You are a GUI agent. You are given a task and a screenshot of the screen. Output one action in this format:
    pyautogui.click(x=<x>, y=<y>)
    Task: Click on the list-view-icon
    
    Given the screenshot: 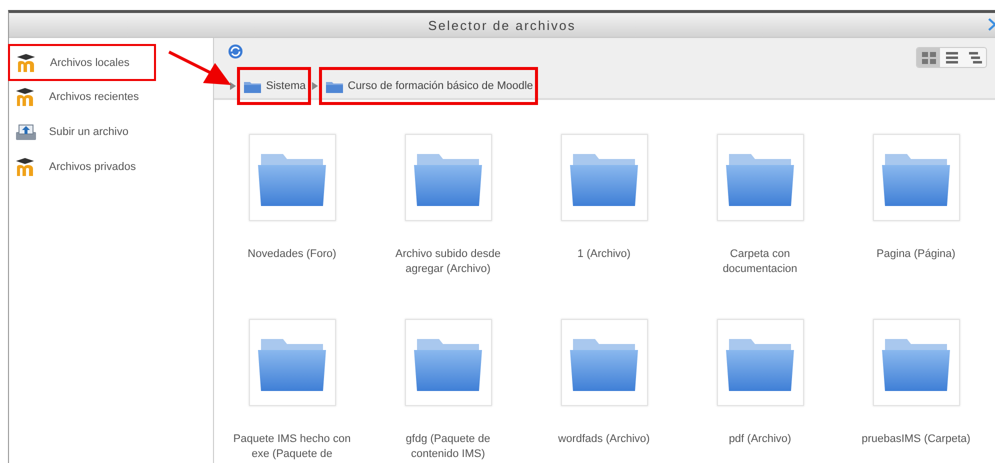 What is the action you would take?
    pyautogui.click(x=952, y=57)
    